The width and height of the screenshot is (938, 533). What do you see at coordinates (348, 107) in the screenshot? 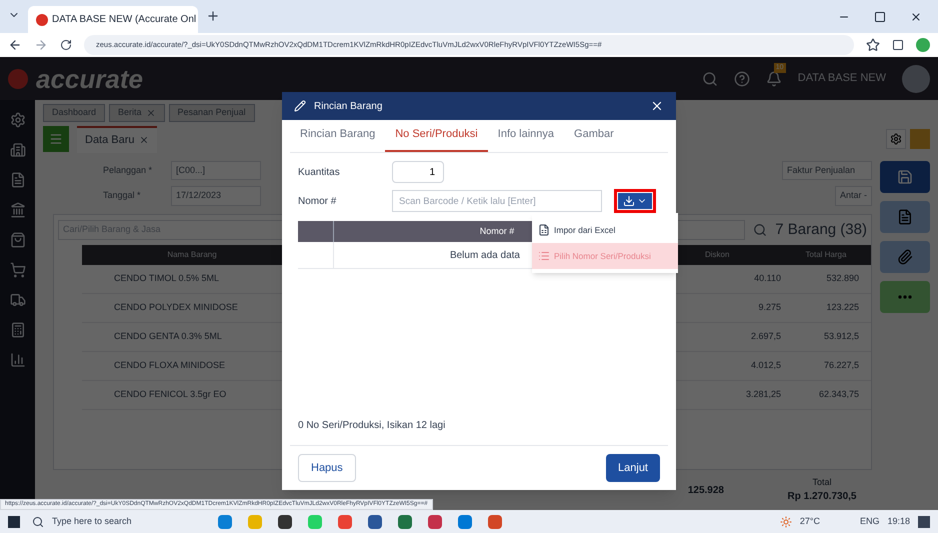
I see `dialog-title: Rincian Barang` at bounding box center [348, 107].